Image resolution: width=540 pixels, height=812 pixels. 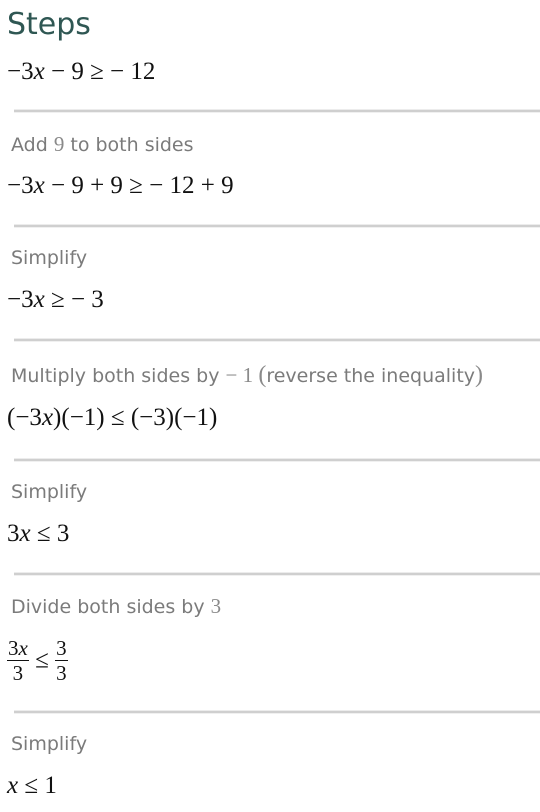 I want to click on step-expression: −3x ≥ − 3, so click(x=55, y=299).